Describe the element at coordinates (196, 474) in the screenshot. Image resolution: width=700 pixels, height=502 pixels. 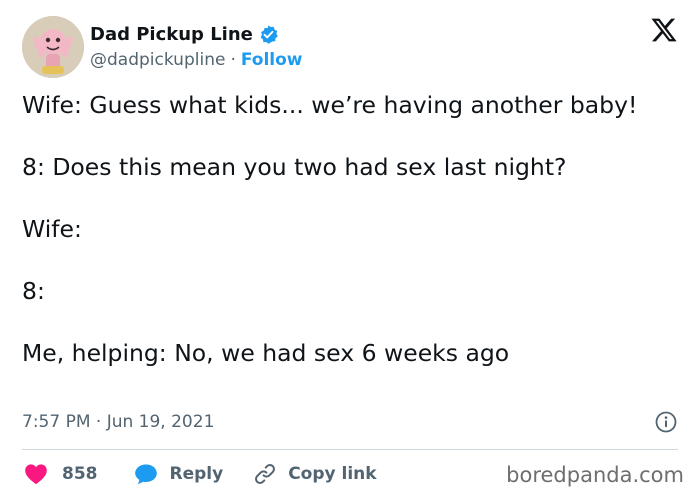
I see `reply-label: Reply` at that location.